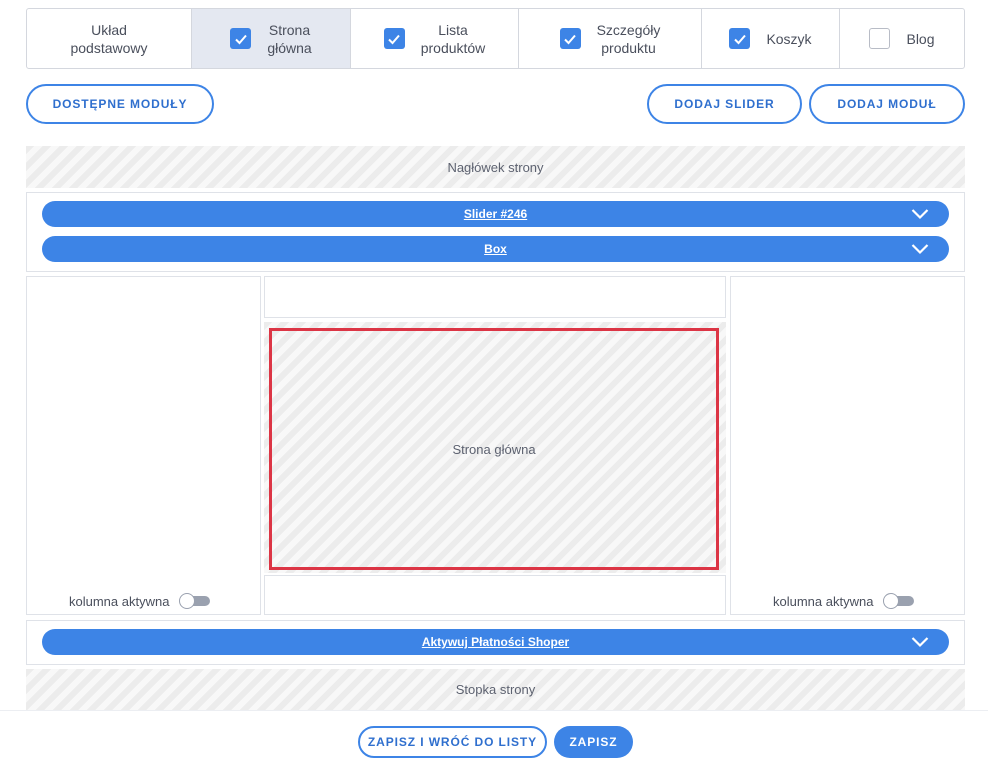 The width and height of the screenshot is (988, 770). I want to click on save-and-return-button: ZAPISZ I WRÓĆ DO LISTY, so click(452, 742).